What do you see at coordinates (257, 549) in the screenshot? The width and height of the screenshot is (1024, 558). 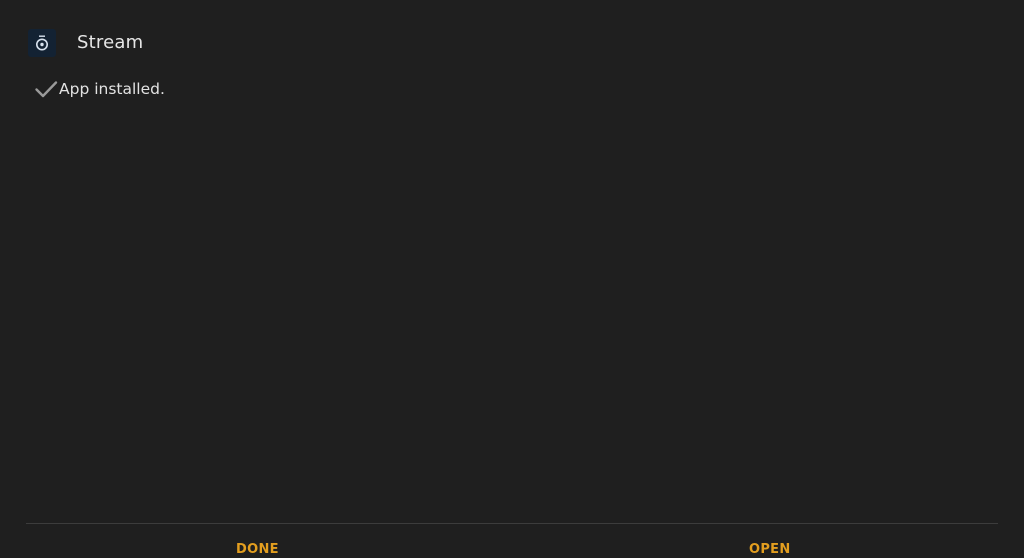 I see `done-button: DONE` at bounding box center [257, 549].